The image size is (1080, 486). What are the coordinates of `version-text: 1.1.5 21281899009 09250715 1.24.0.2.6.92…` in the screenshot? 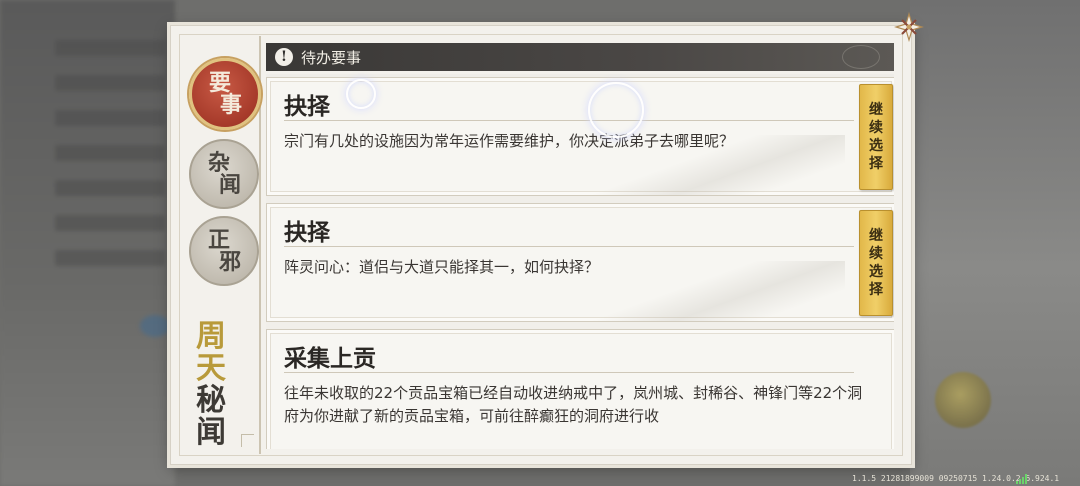 It's located at (956, 478).